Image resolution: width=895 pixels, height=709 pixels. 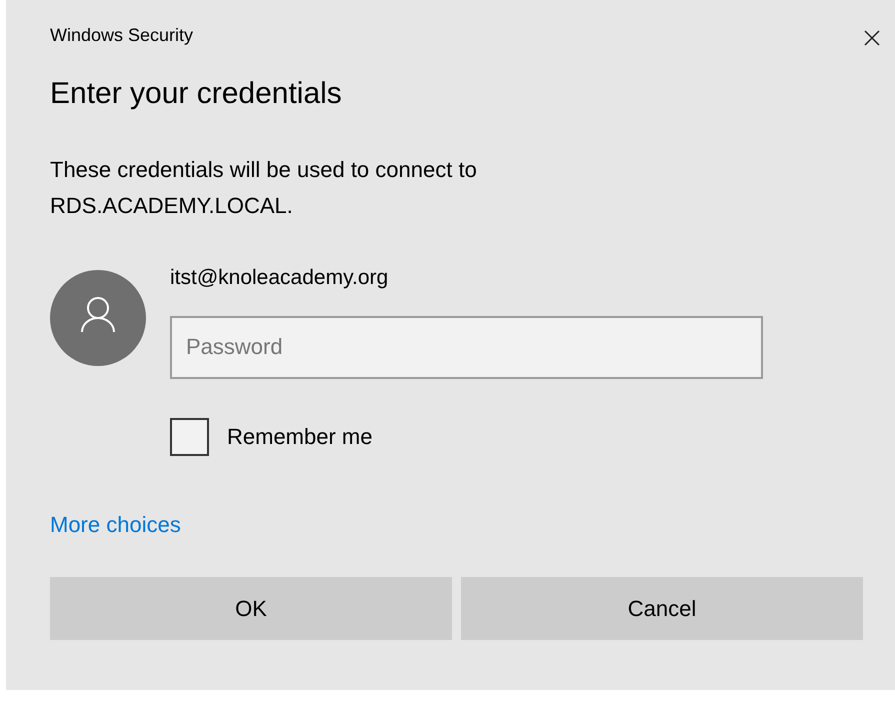 What do you see at coordinates (299, 437) in the screenshot?
I see `checkbox-label: Remember me` at bounding box center [299, 437].